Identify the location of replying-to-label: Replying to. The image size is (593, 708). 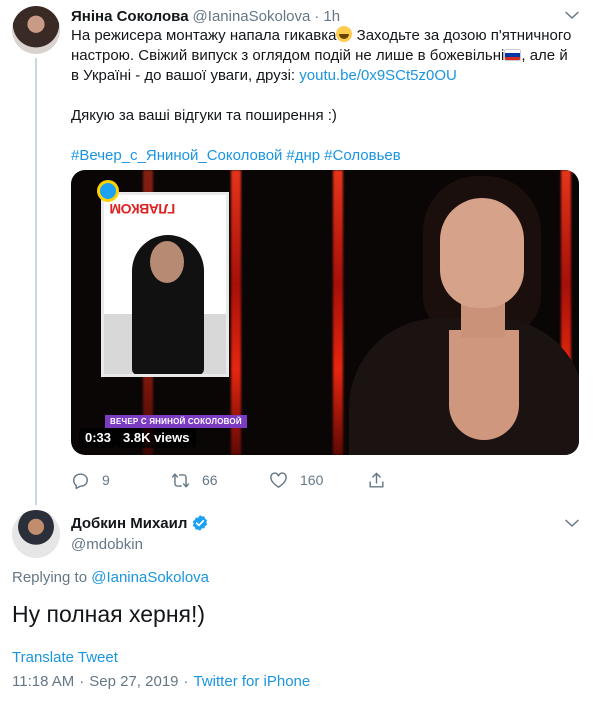
(52, 577).